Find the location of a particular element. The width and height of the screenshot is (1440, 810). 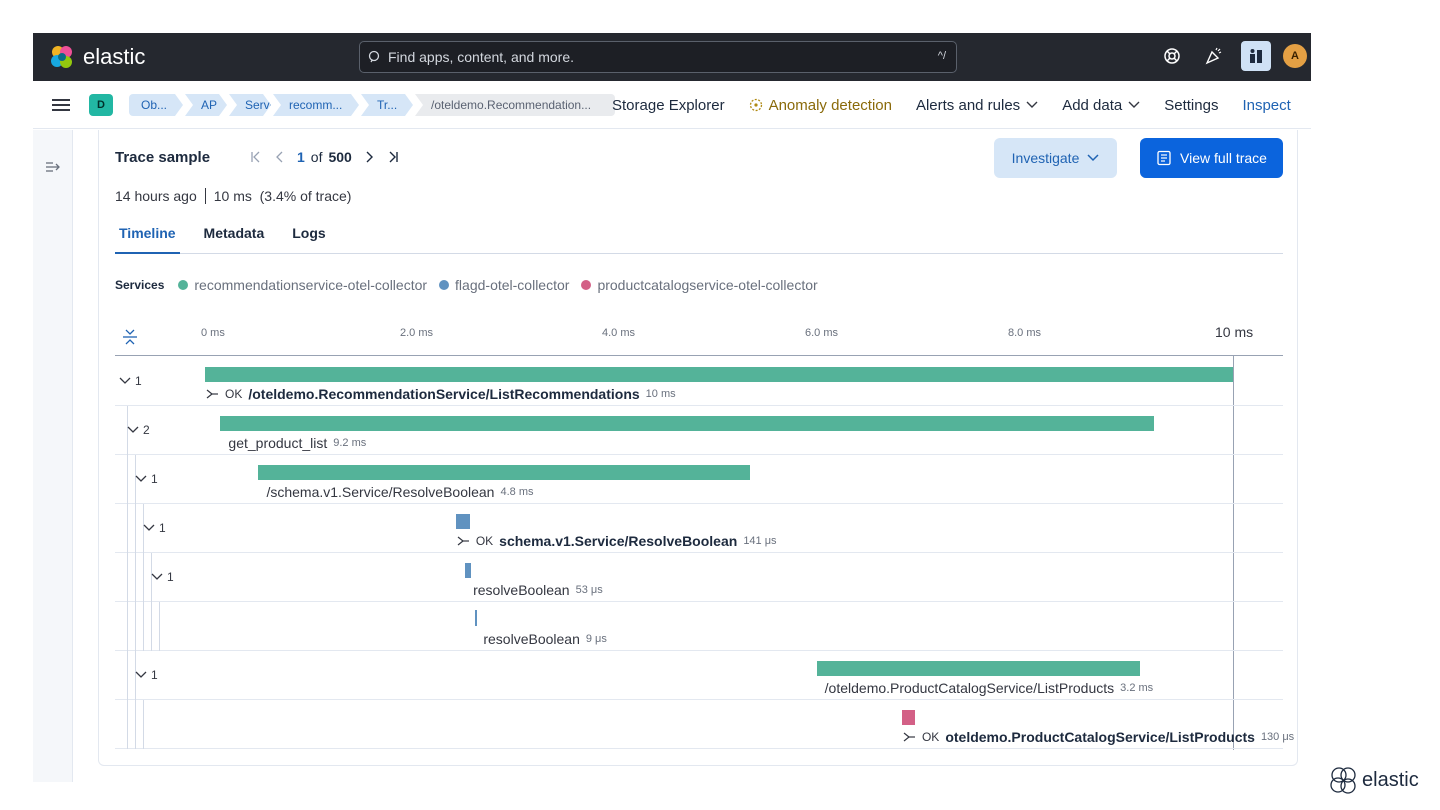

news-feed-button is located at coordinates (1214, 56).